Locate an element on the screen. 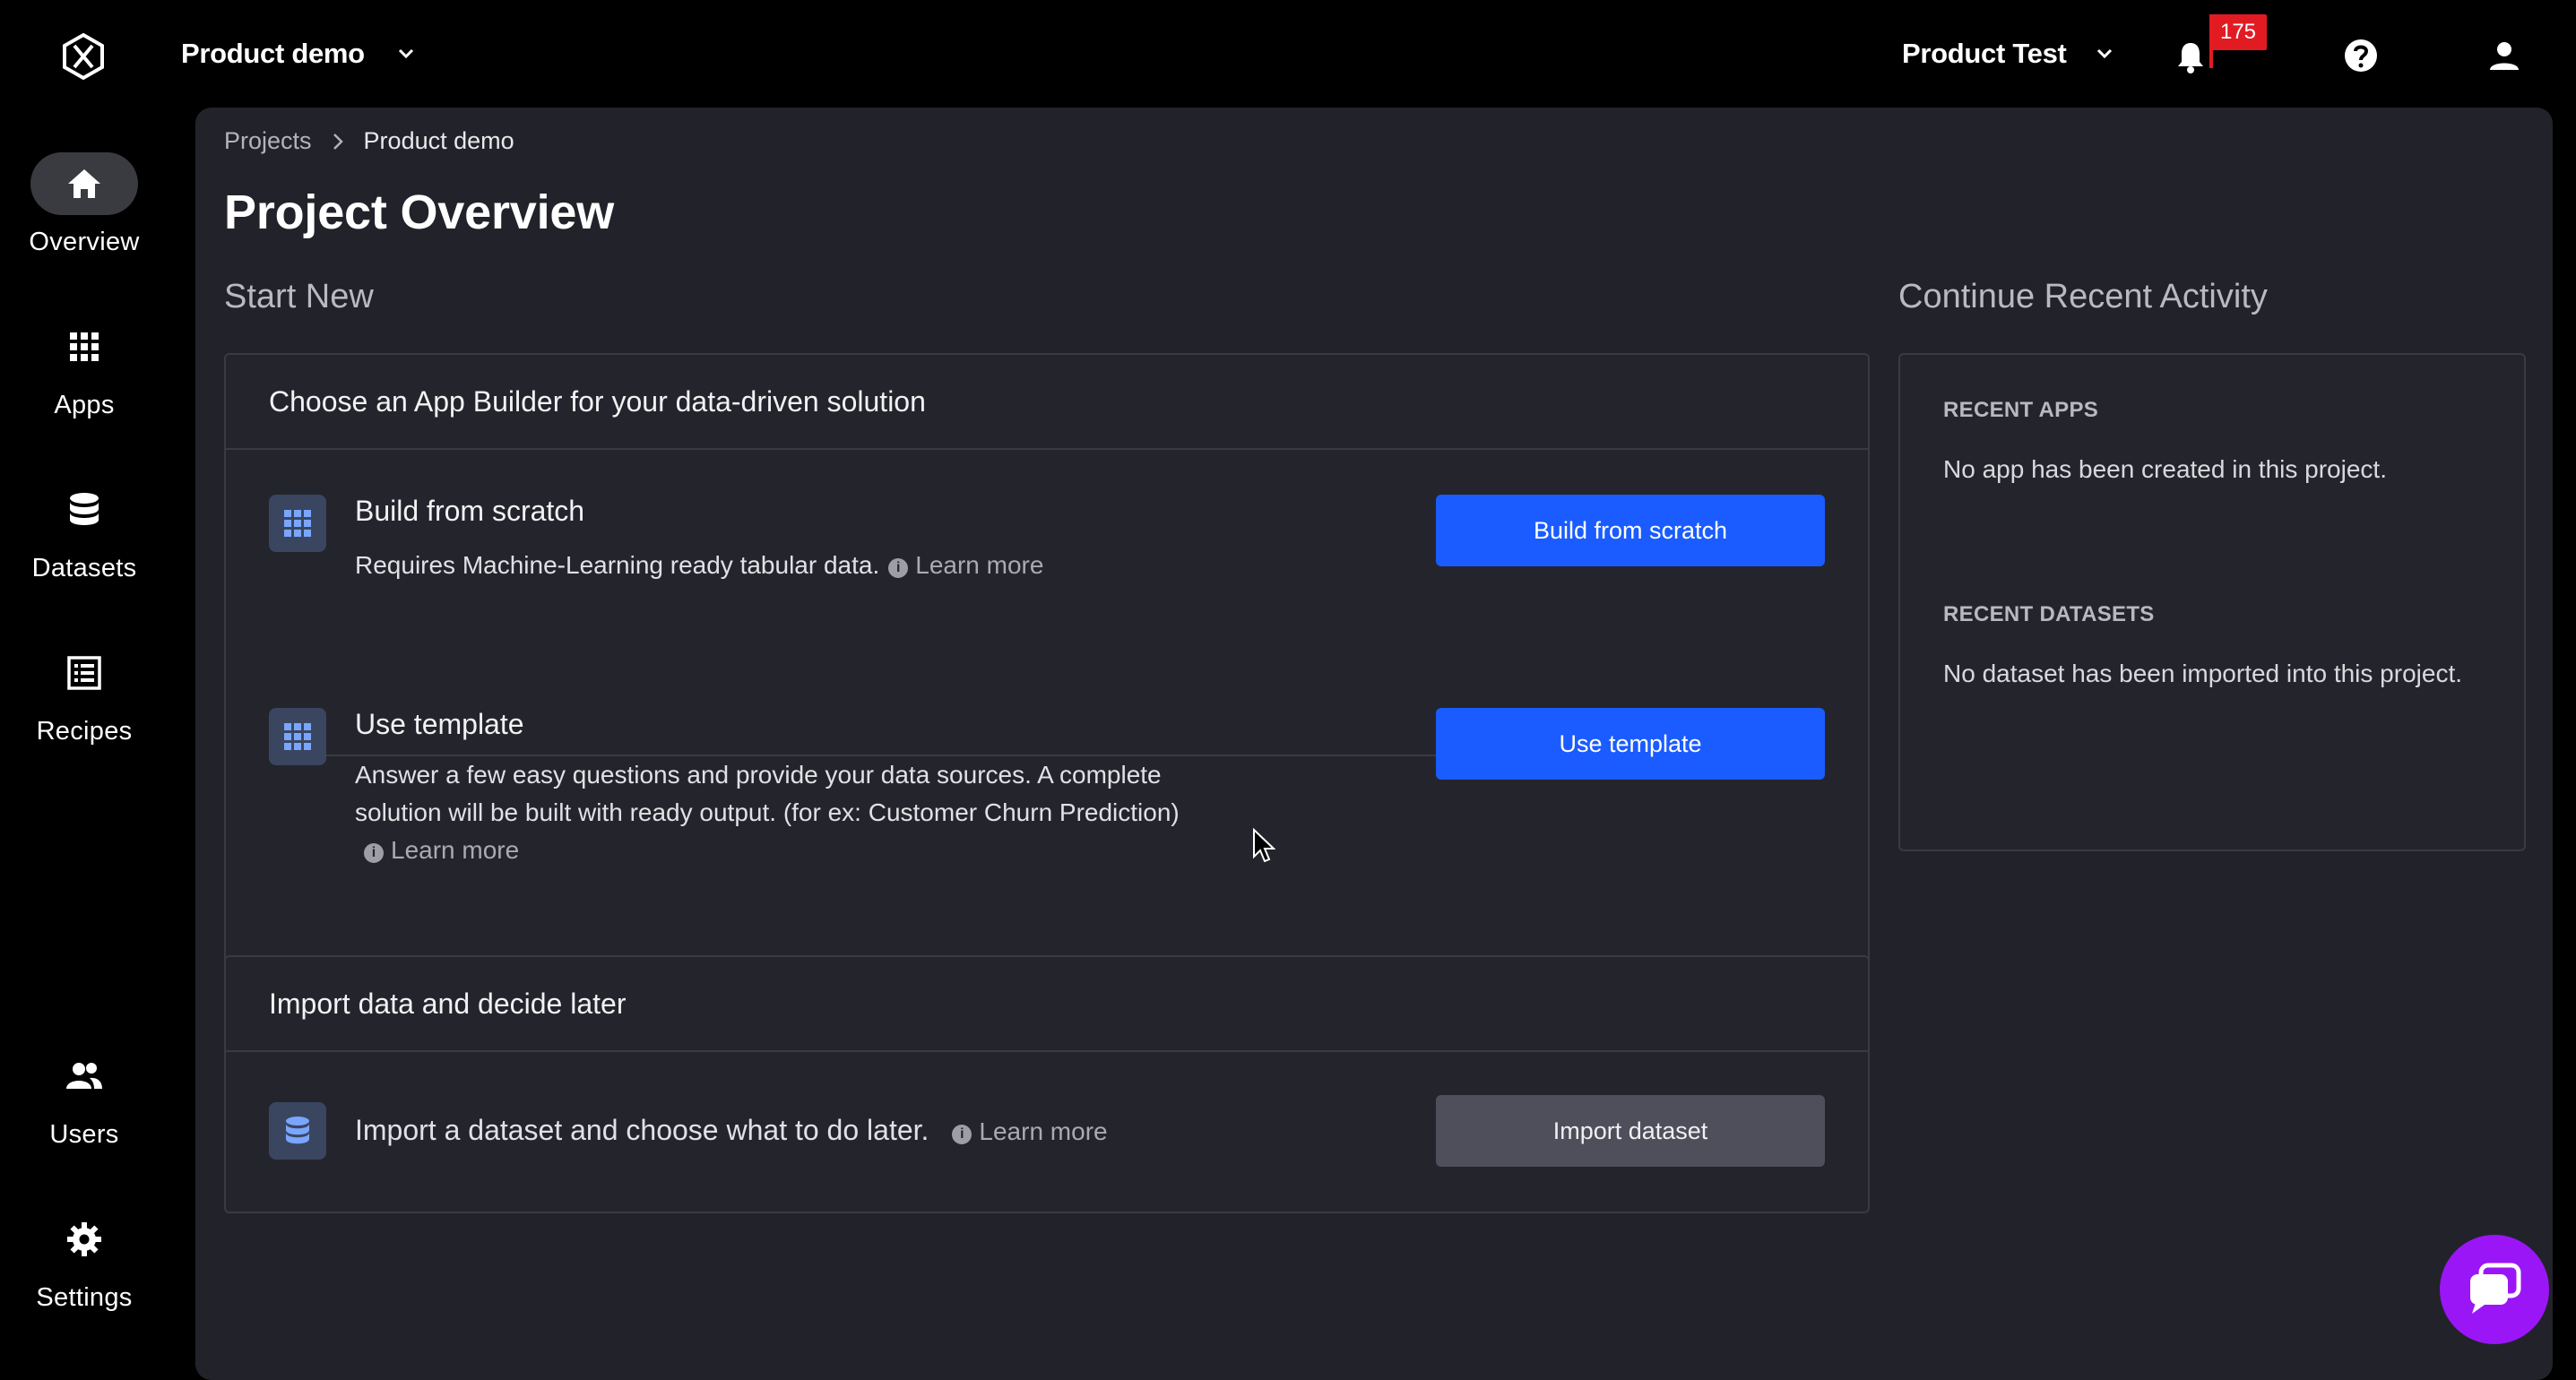 This screenshot has width=2576, height=1380. continue-recent-heading: Continue Recent Activity is located at coordinates (2083, 296).